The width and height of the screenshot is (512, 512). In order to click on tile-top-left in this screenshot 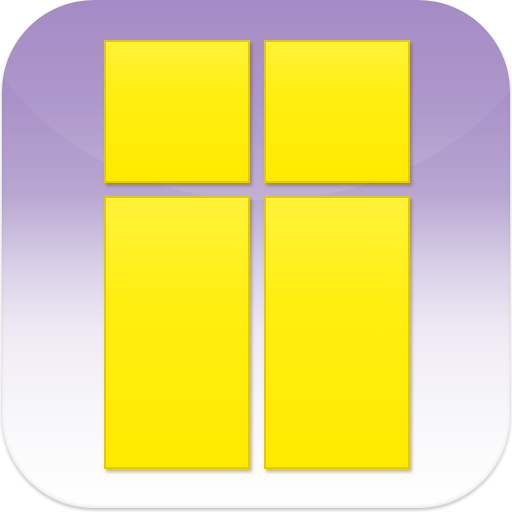, I will do `click(177, 111)`.